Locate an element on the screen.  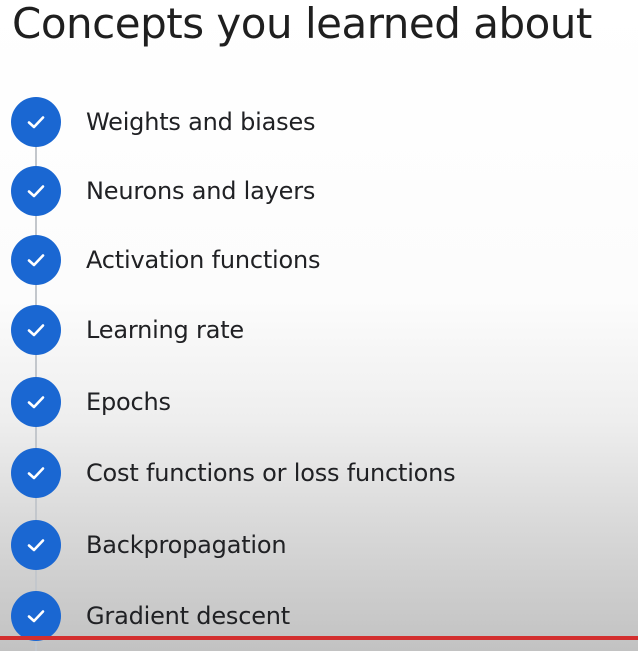
list-item: Gradient descent is located at coordinates (311, 616).